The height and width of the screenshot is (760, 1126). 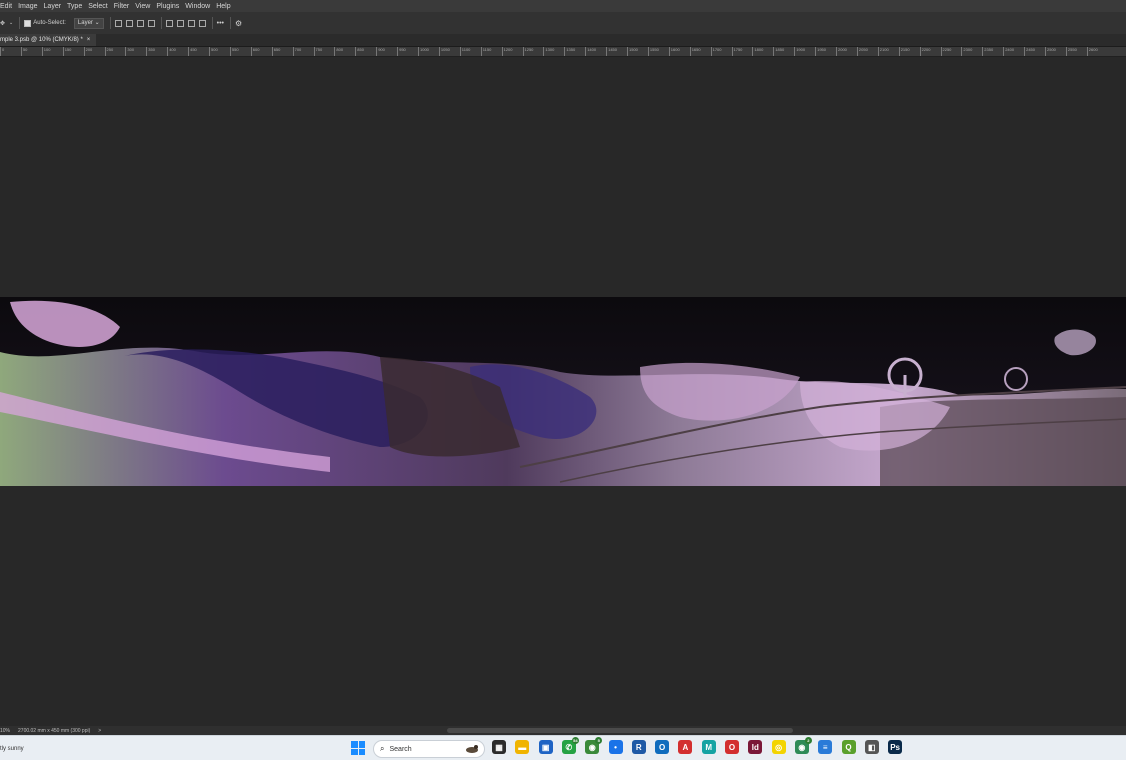 I want to click on ruler-tick: 1900, so click(x=799, y=51).